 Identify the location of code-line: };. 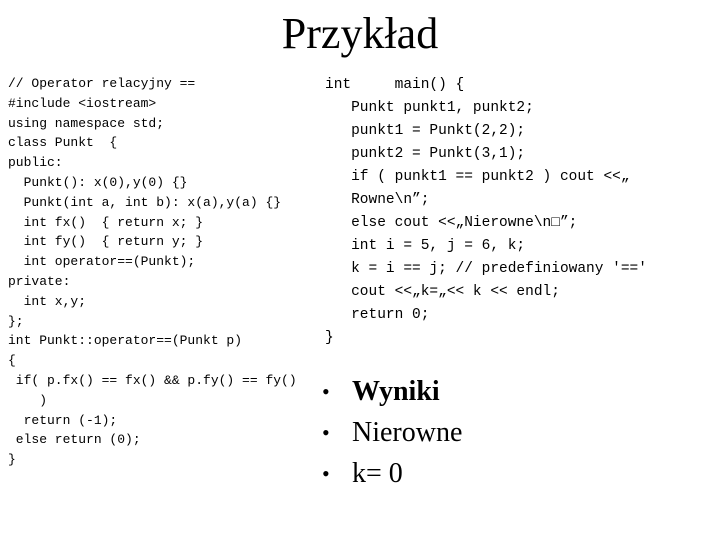
(16, 321).